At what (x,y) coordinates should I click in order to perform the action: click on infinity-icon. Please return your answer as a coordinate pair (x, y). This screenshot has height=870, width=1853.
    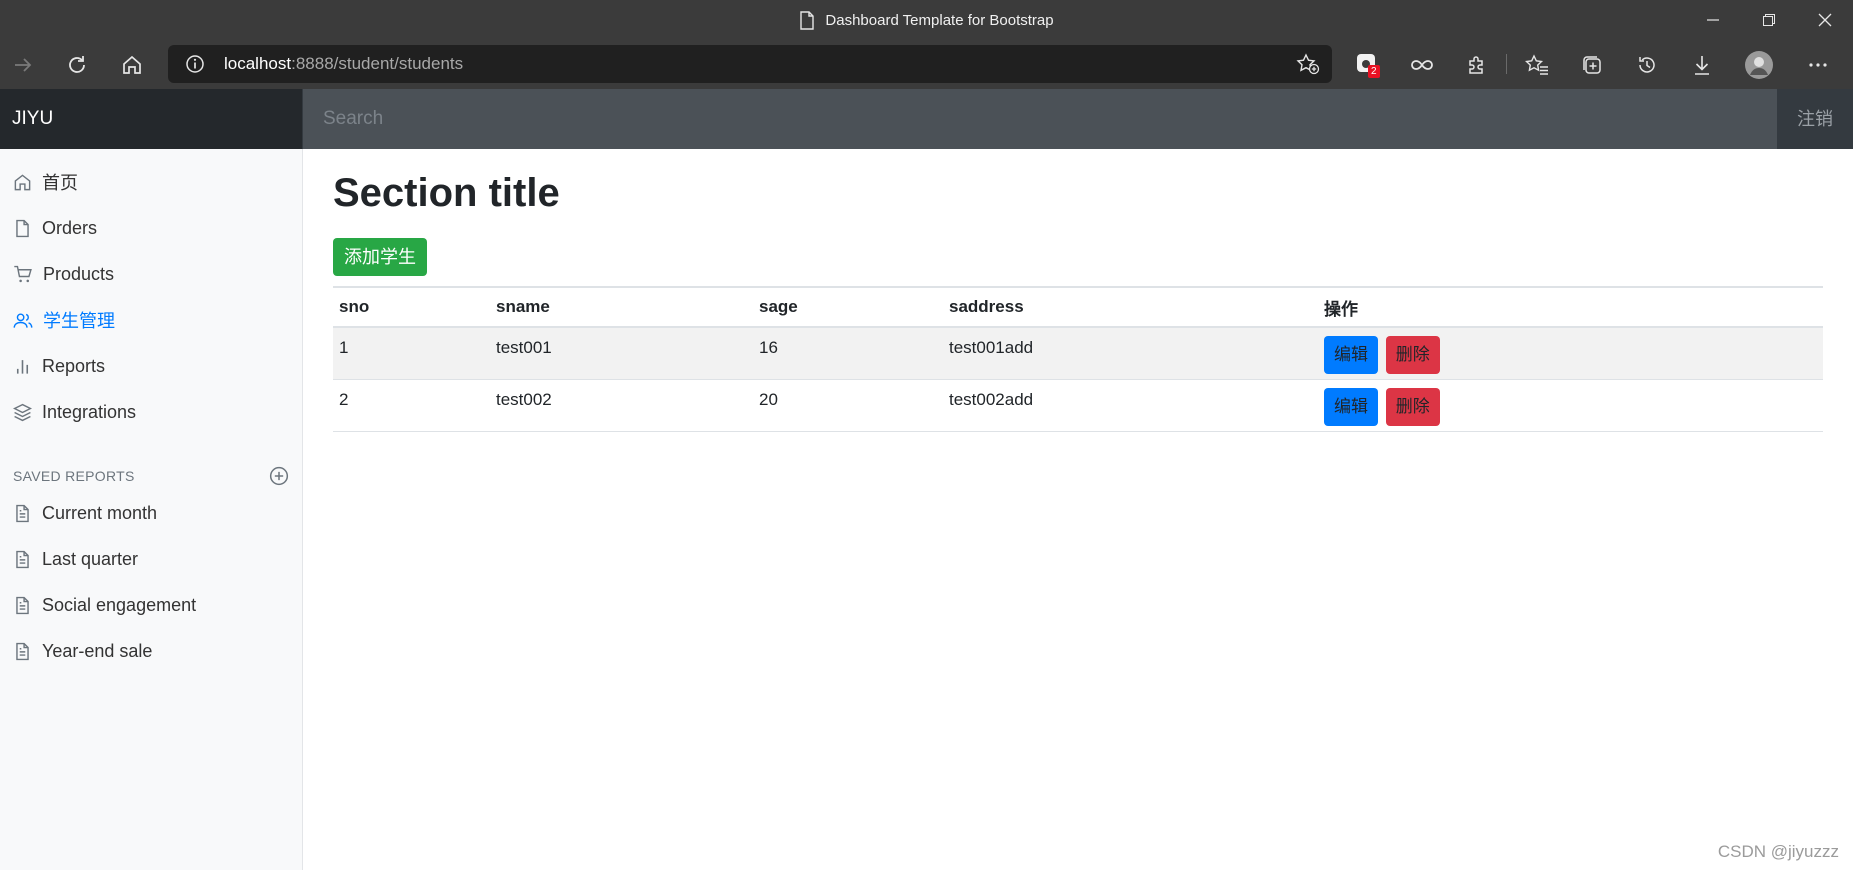
    Looking at the image, I should click on (1422, 65).